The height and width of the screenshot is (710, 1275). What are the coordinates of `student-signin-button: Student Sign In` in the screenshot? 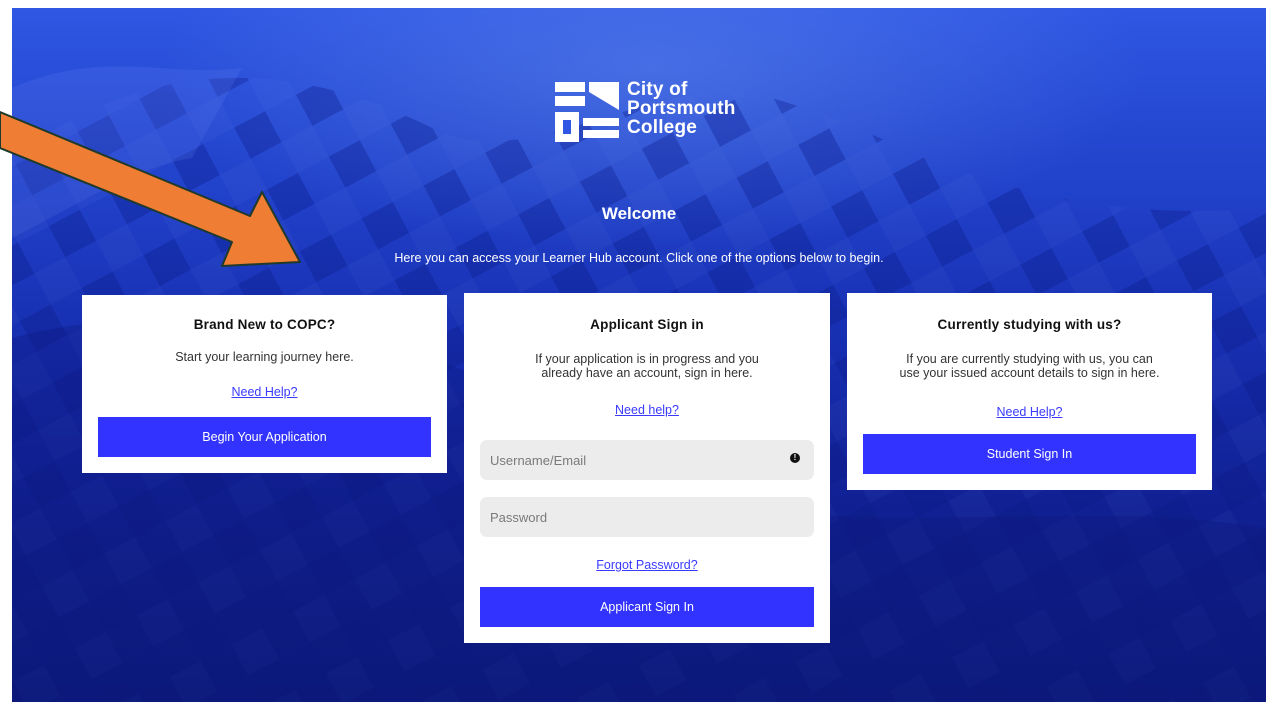 It's located at (1029, 454).